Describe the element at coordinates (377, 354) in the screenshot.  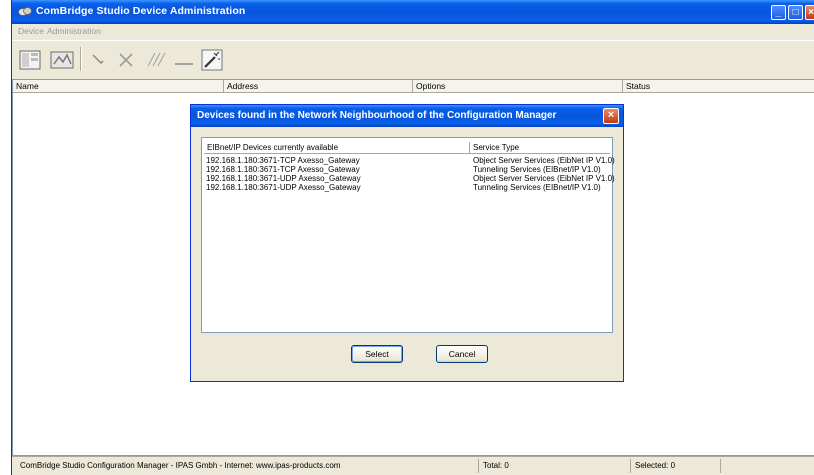
I see `select-button: Select` at that location.